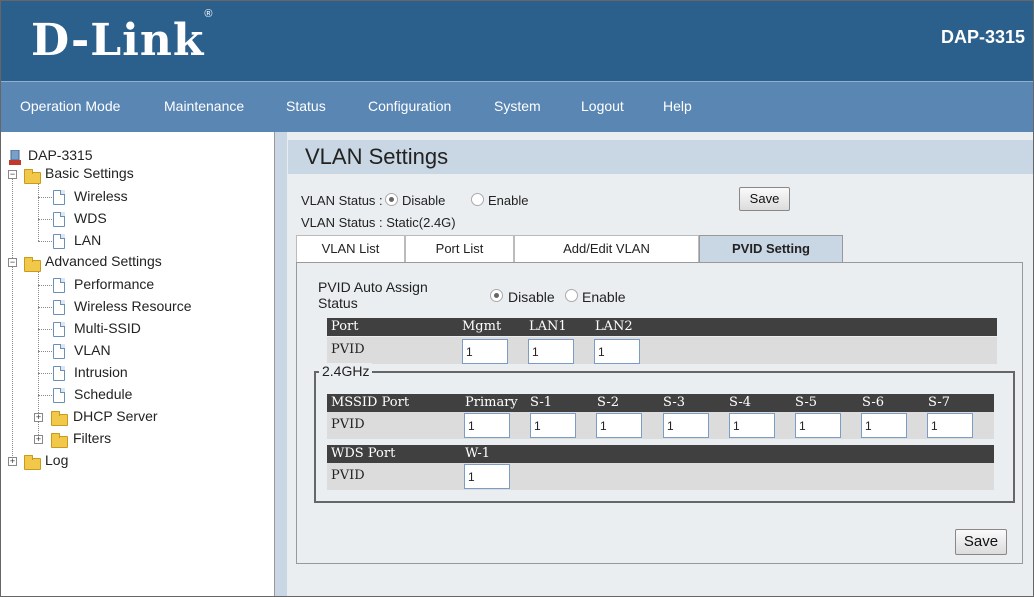 This screenshot has width=1034, height=597. What do you see at coordinates (771, 248) in the screenshot?
I see `tab-pvid-setting: PVID Setting` at bounding box center [771, 248].